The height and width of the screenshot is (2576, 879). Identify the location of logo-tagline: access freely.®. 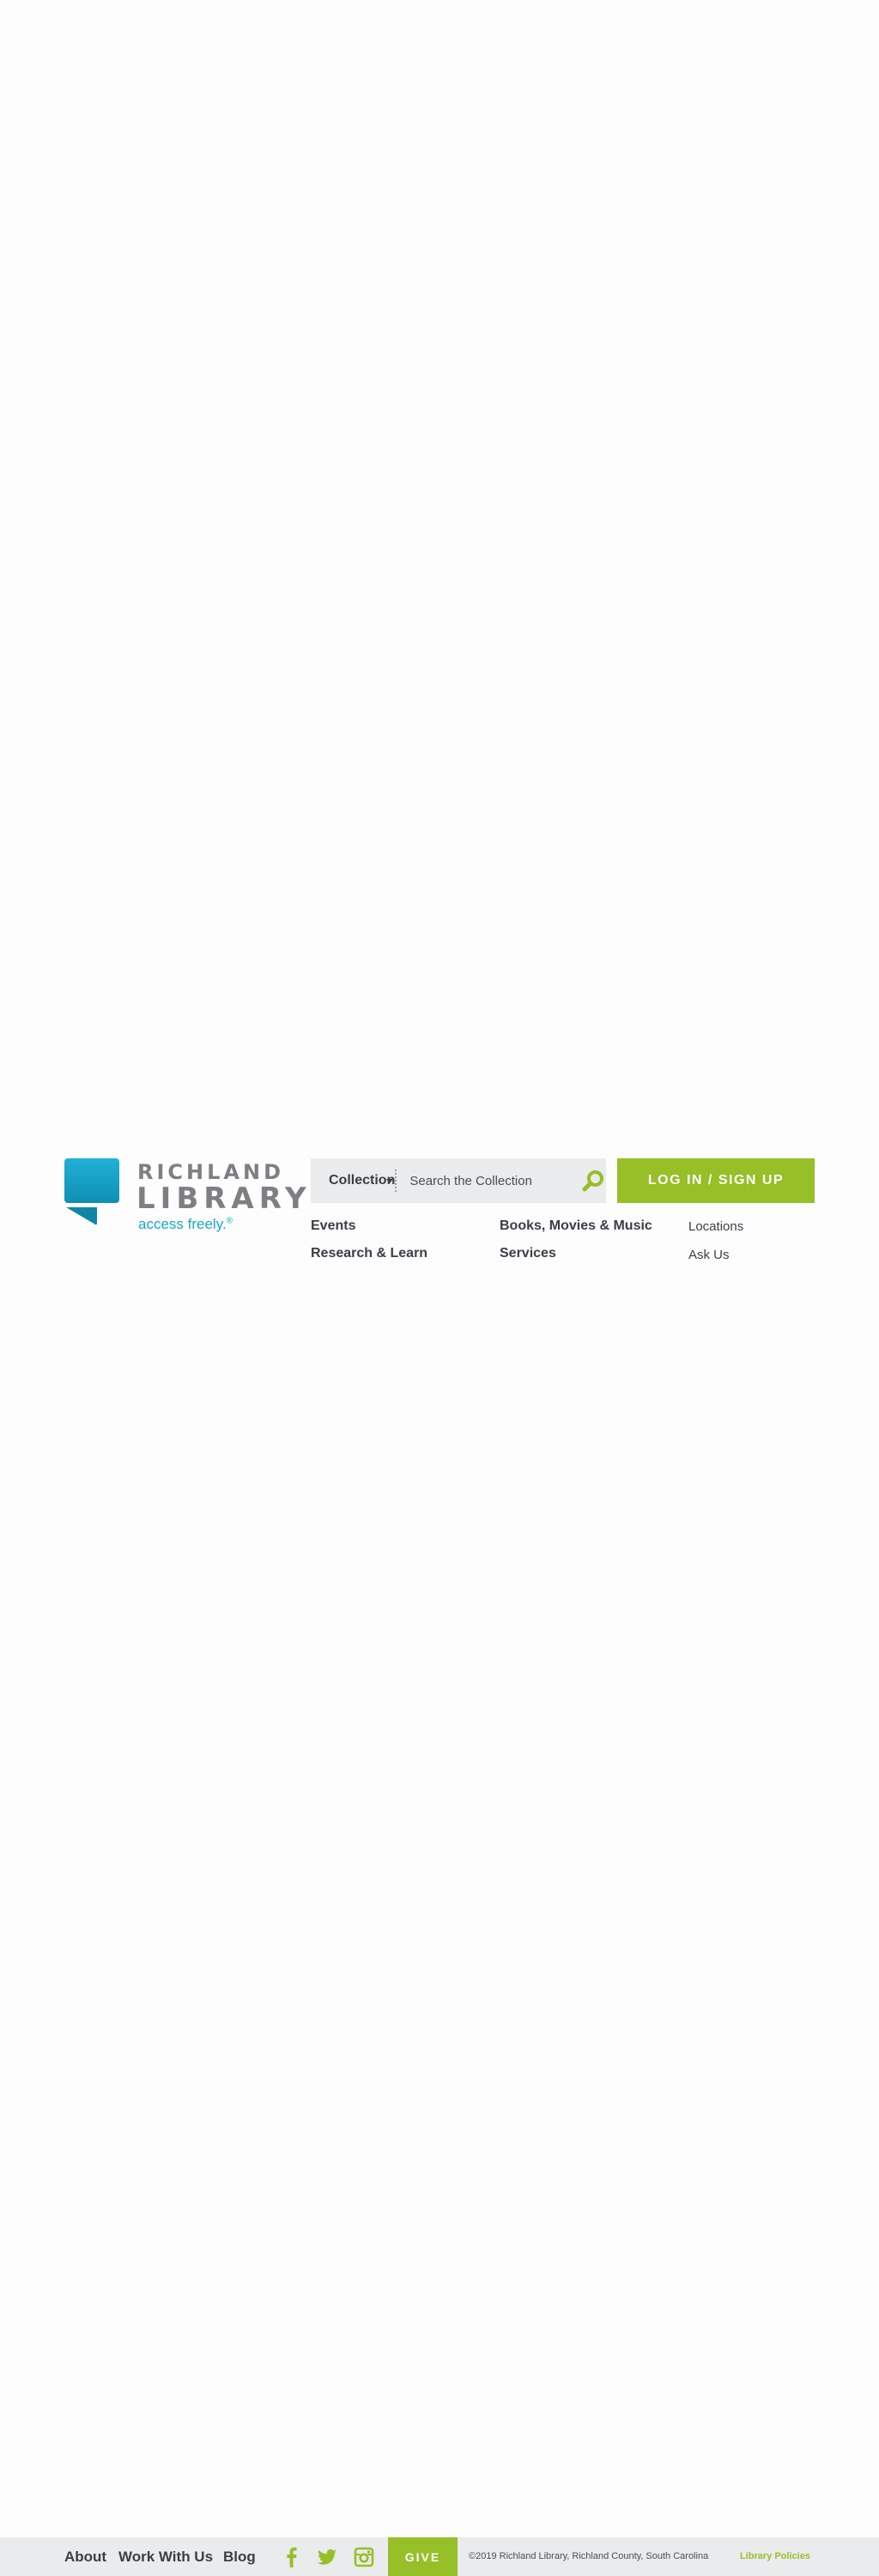
(185, 1224).